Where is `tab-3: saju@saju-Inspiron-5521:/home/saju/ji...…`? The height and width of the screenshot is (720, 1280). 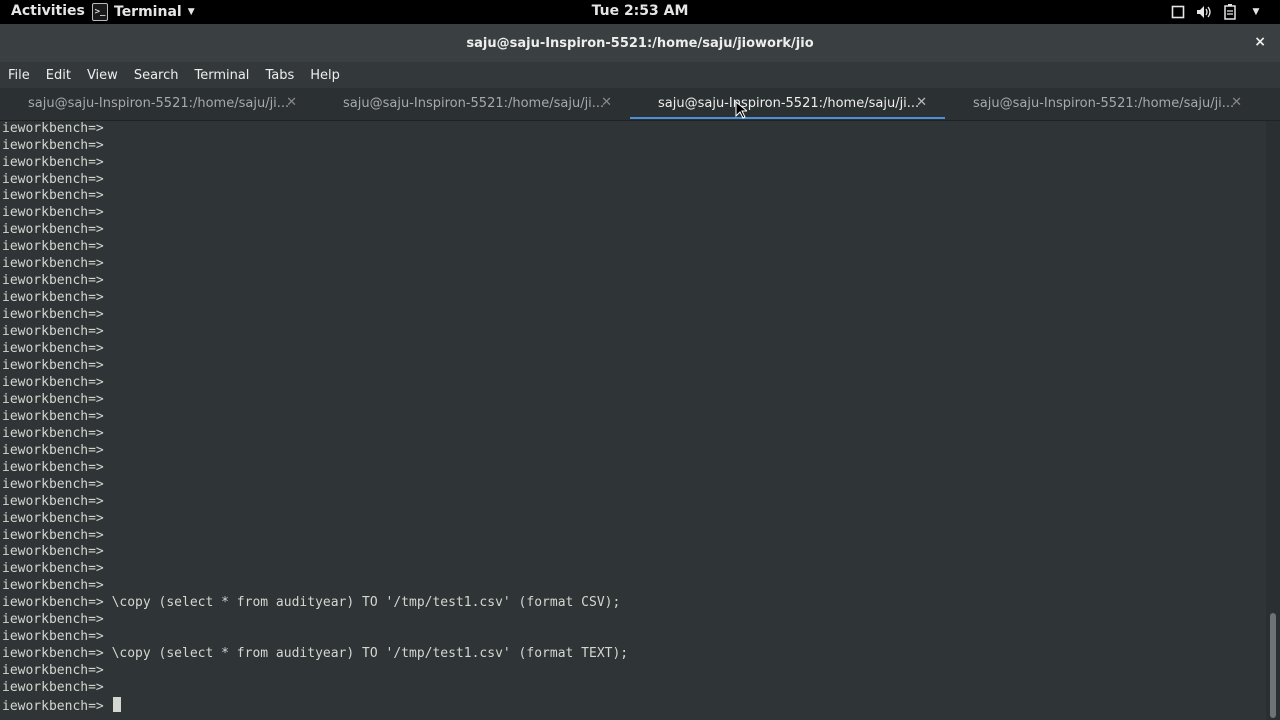 tab-3: saju@saju-Inspiron-5521:/home/saju/ji...… is located at coordinates (787, 104).